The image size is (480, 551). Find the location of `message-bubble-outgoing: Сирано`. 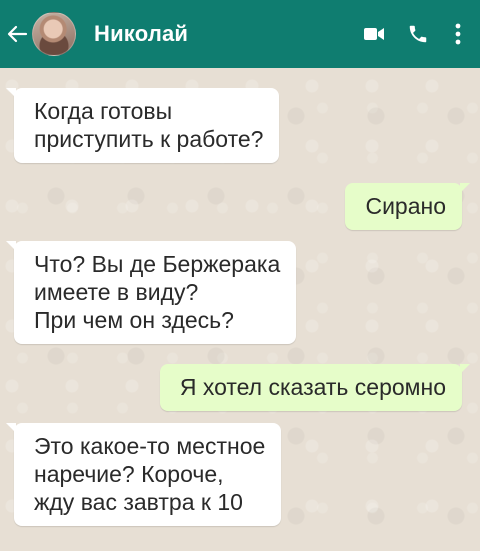

message-bubble-outgoing: Сирано is located at coordinates (407, 206).